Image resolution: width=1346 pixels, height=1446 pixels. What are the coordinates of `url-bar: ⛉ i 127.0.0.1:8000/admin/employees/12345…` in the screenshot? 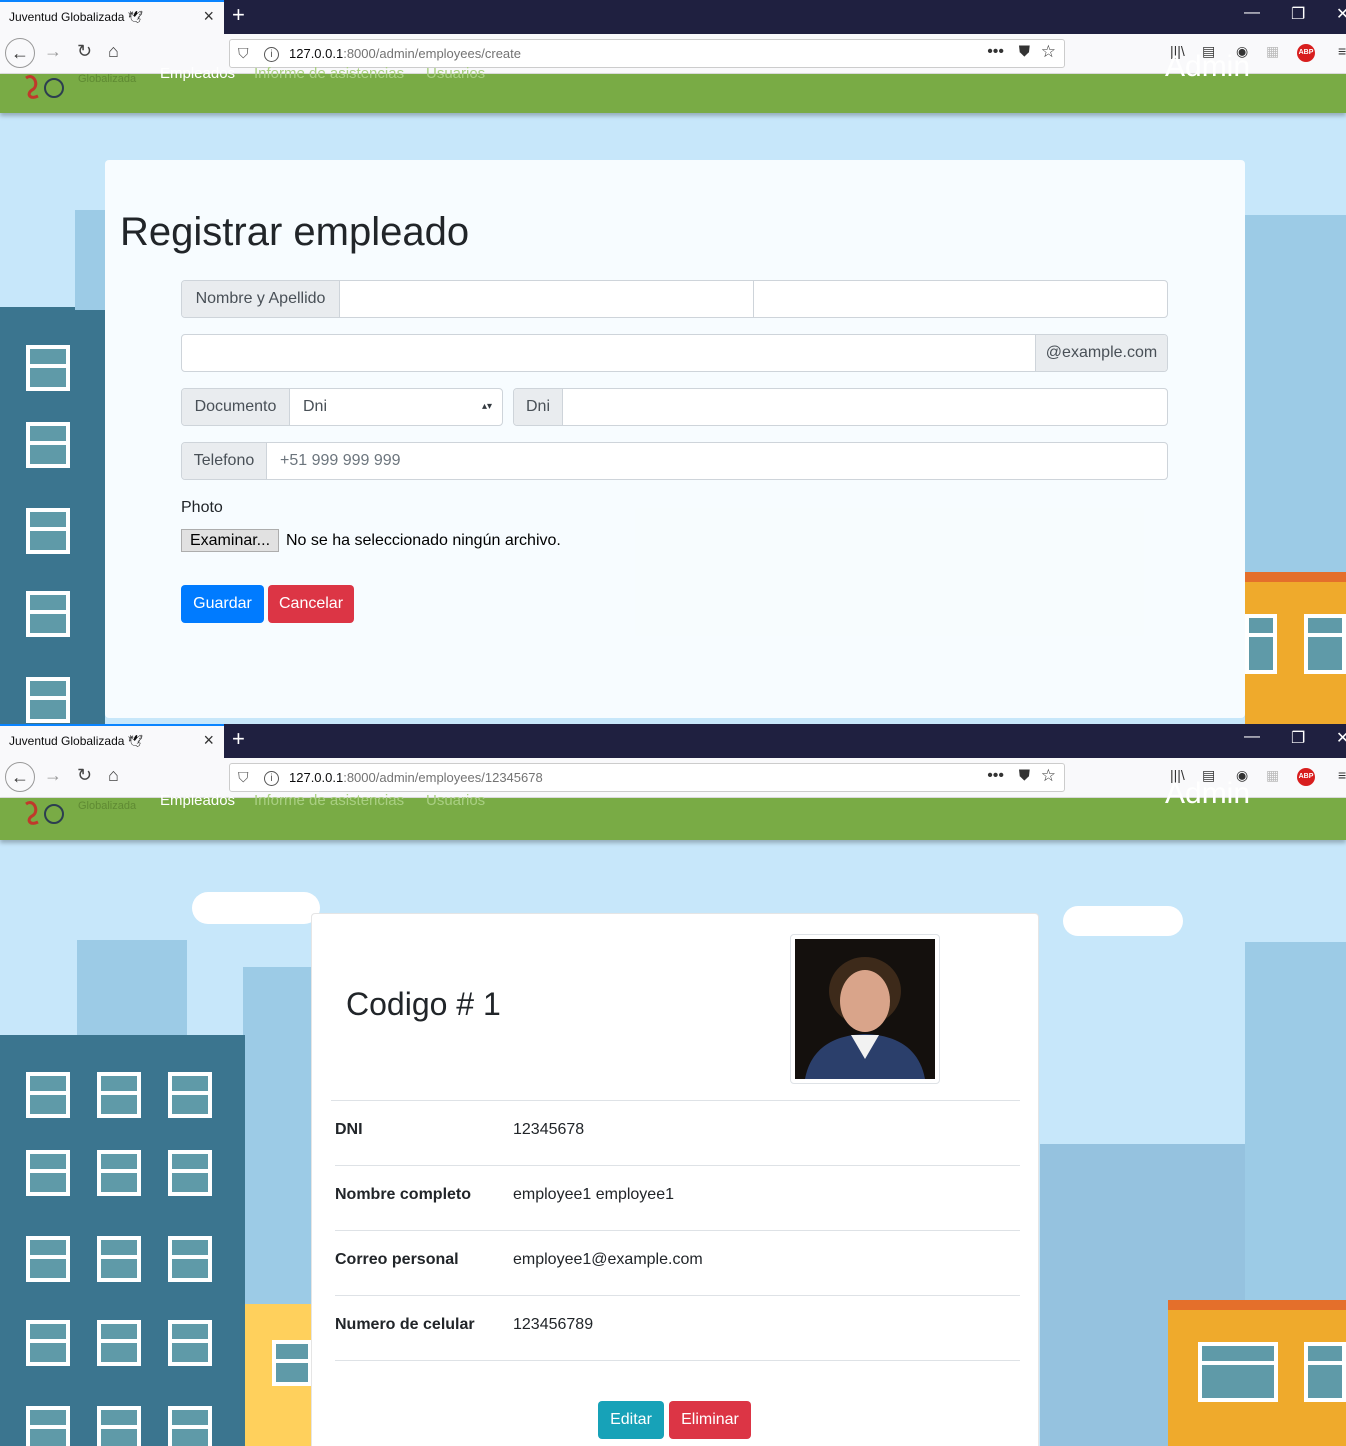 It's located at (647, 777).